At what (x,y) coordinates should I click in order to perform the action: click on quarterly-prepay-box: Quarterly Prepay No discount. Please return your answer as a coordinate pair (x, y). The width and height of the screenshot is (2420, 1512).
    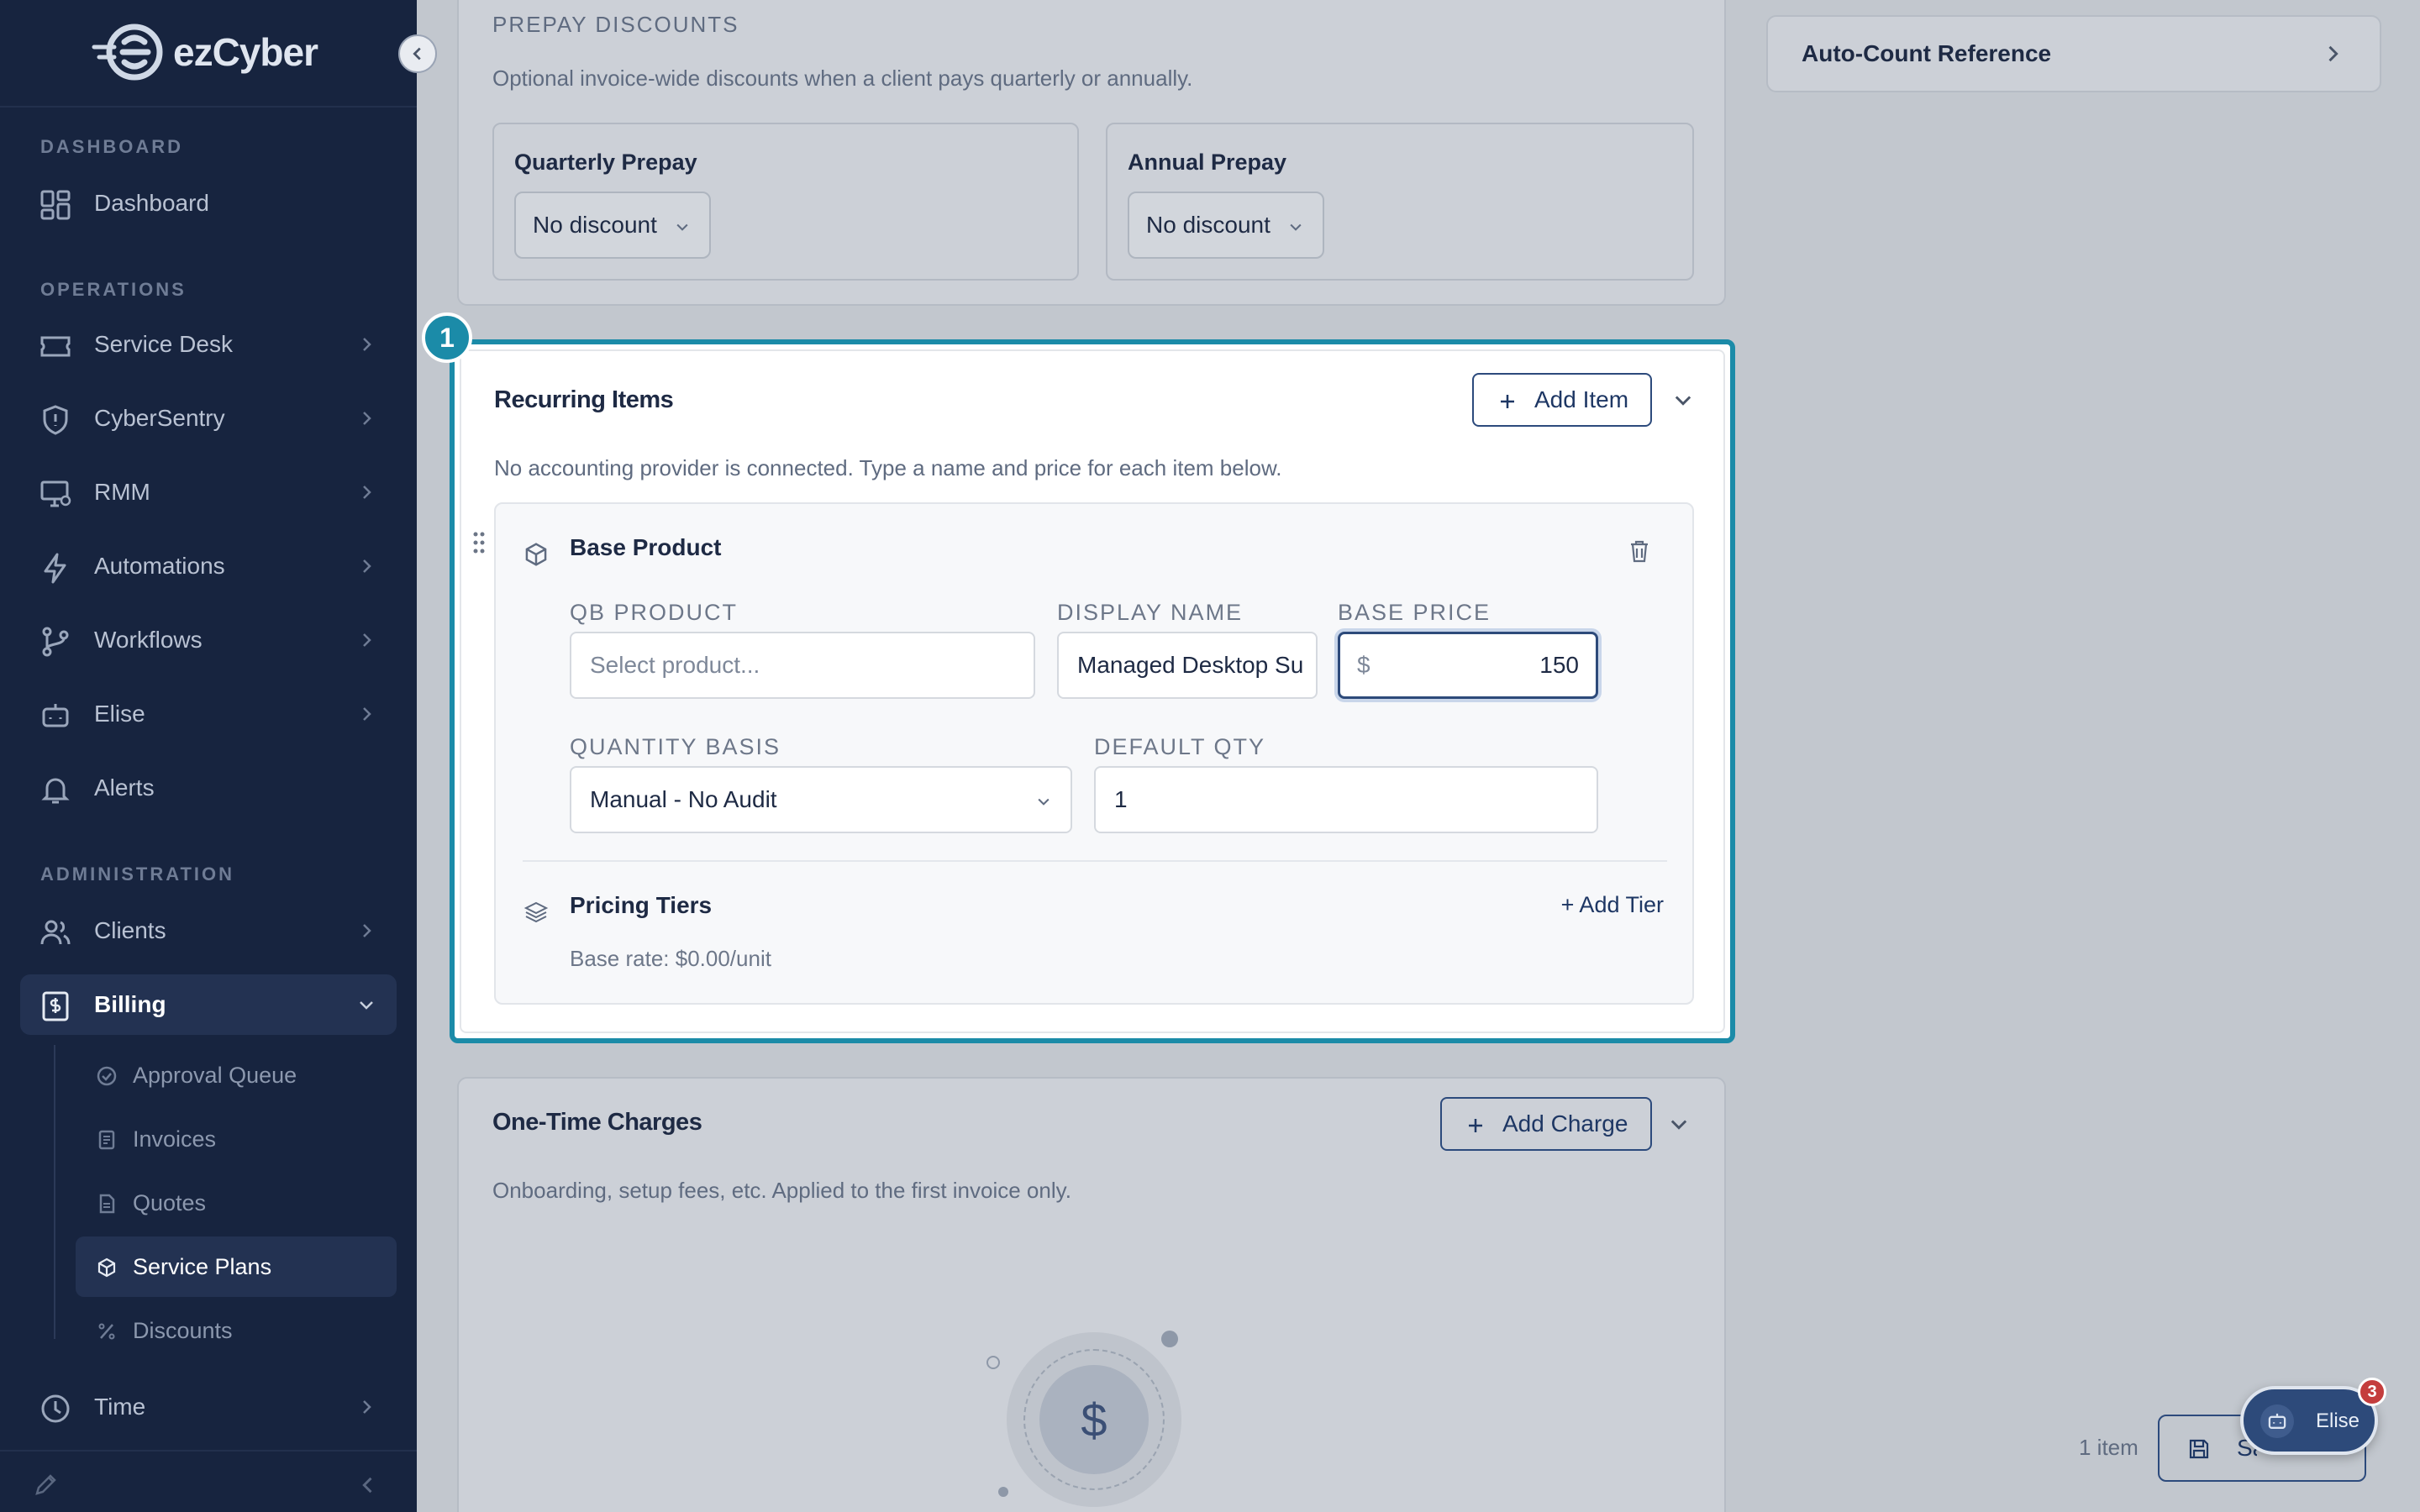
    Looking at the image, I should click on (785, 202).